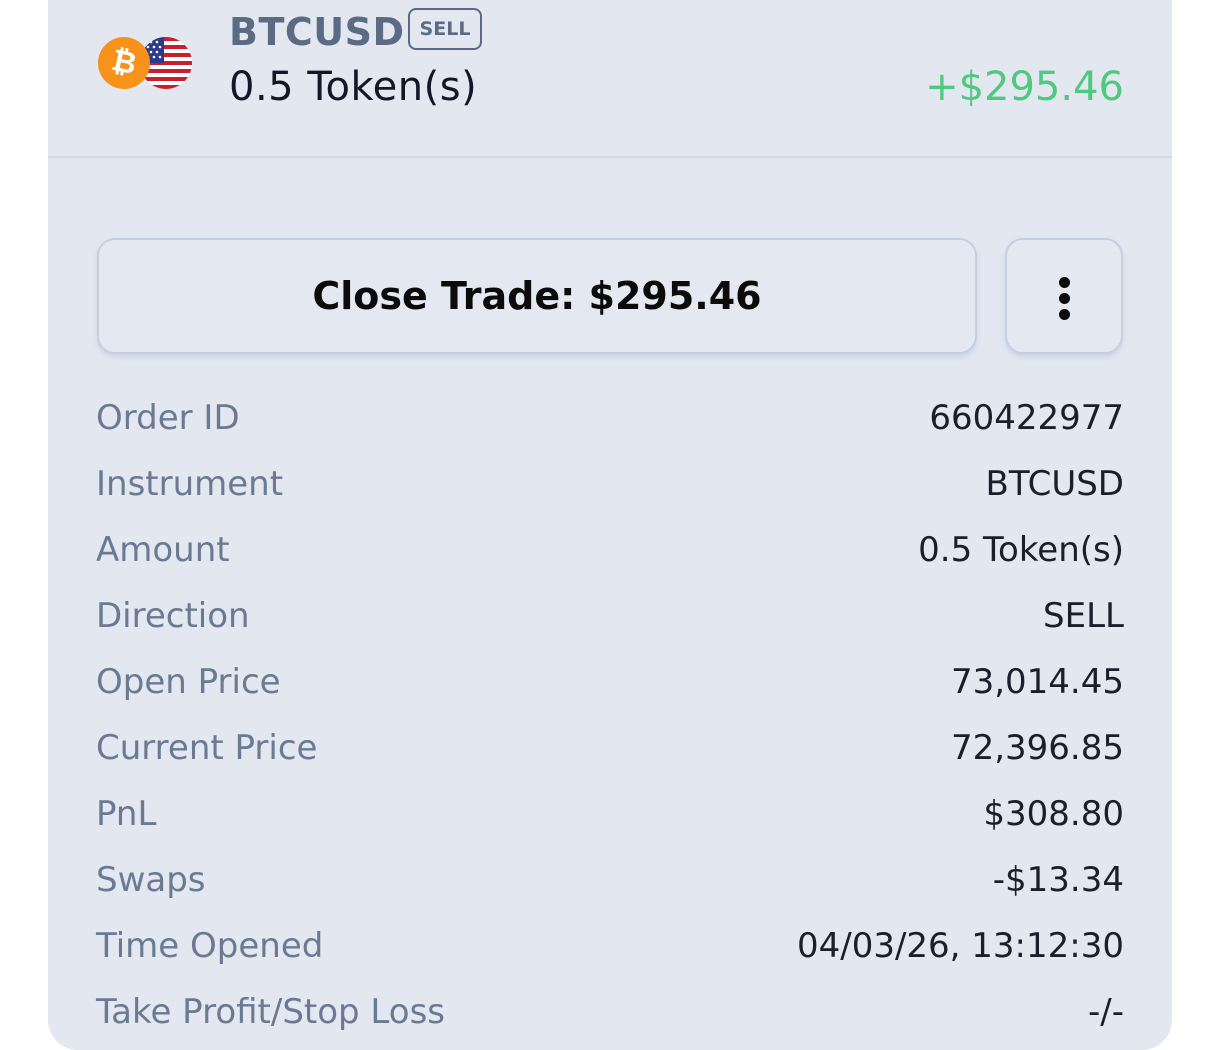  I want to click on detail-label: Order ID, so click(168, 418).